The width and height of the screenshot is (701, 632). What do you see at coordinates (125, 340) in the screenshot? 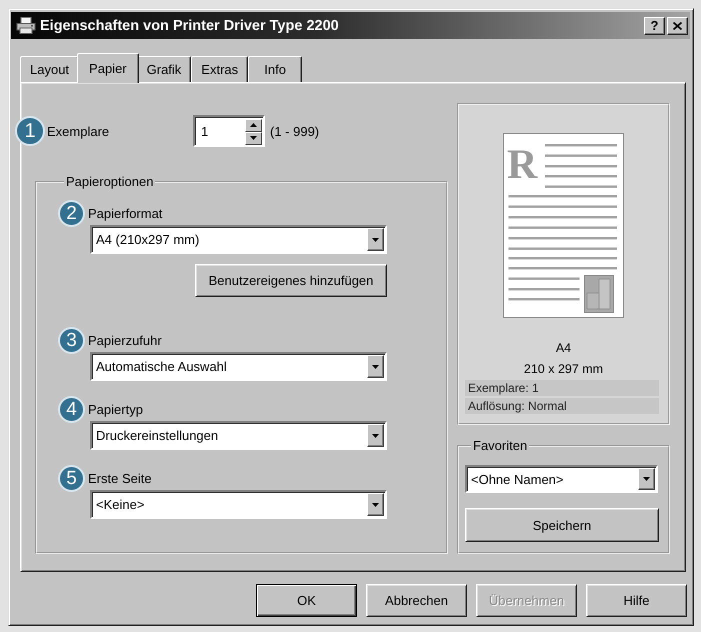
I see `field-label: Papierzufuhr` at bounding box center [125, 340].